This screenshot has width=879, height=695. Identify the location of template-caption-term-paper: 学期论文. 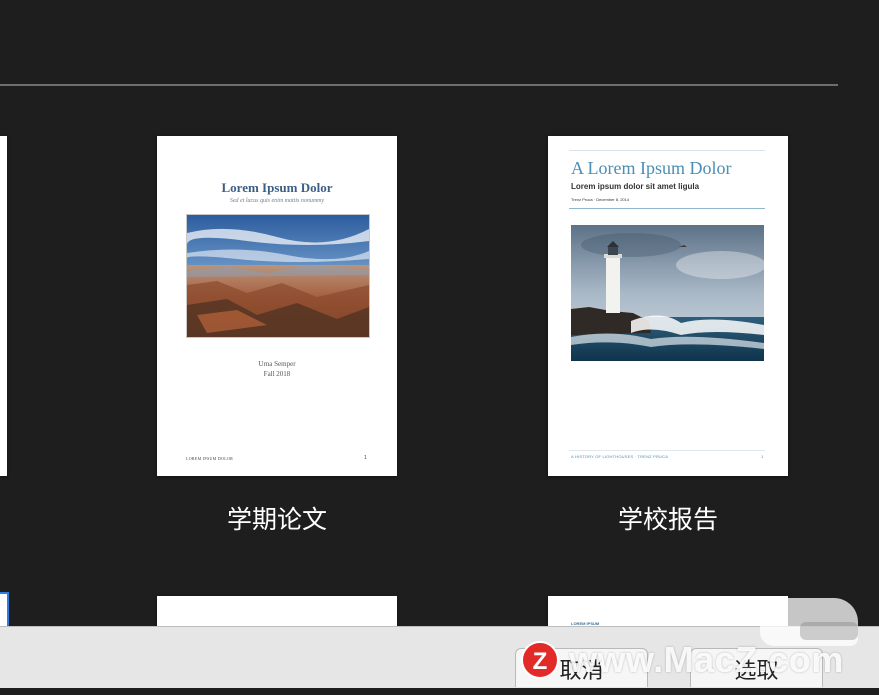
(277, 518).